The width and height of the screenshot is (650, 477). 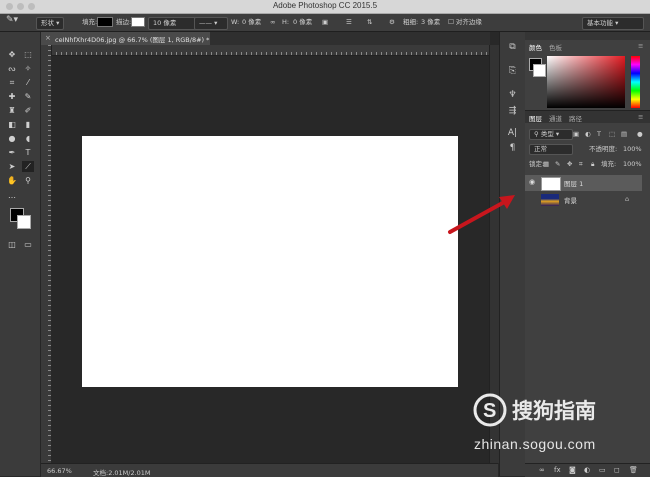 I want to click on lock-label: 锁定:, so click(x=537, y=164).